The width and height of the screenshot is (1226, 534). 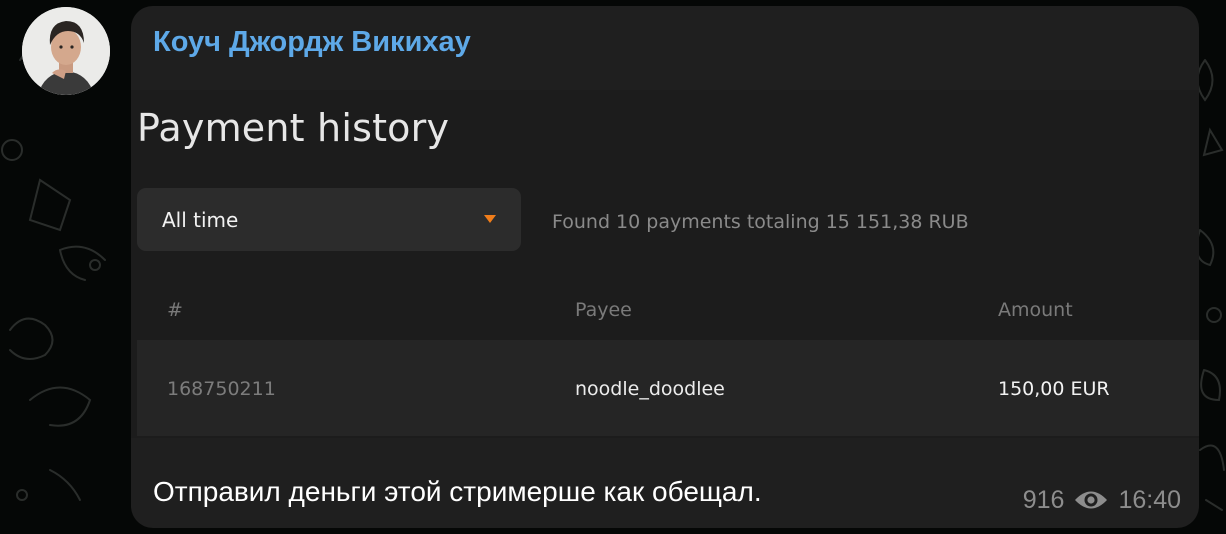 I want to click on payment-id: 168750211, so click(x=221, y=389).